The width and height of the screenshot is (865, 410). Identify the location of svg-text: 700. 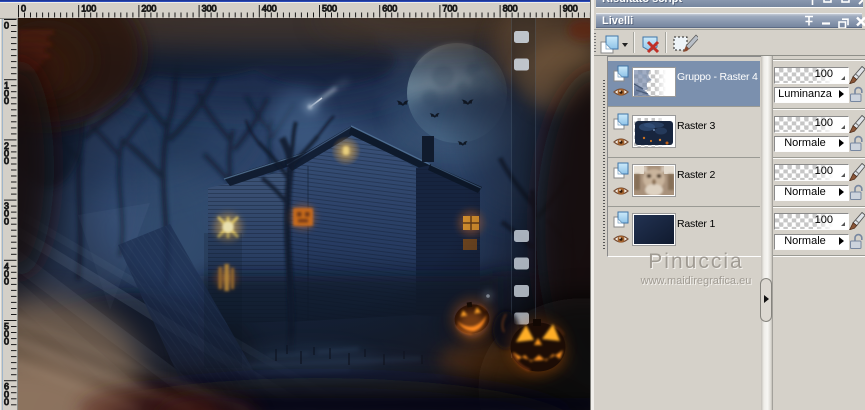
(449, 9).